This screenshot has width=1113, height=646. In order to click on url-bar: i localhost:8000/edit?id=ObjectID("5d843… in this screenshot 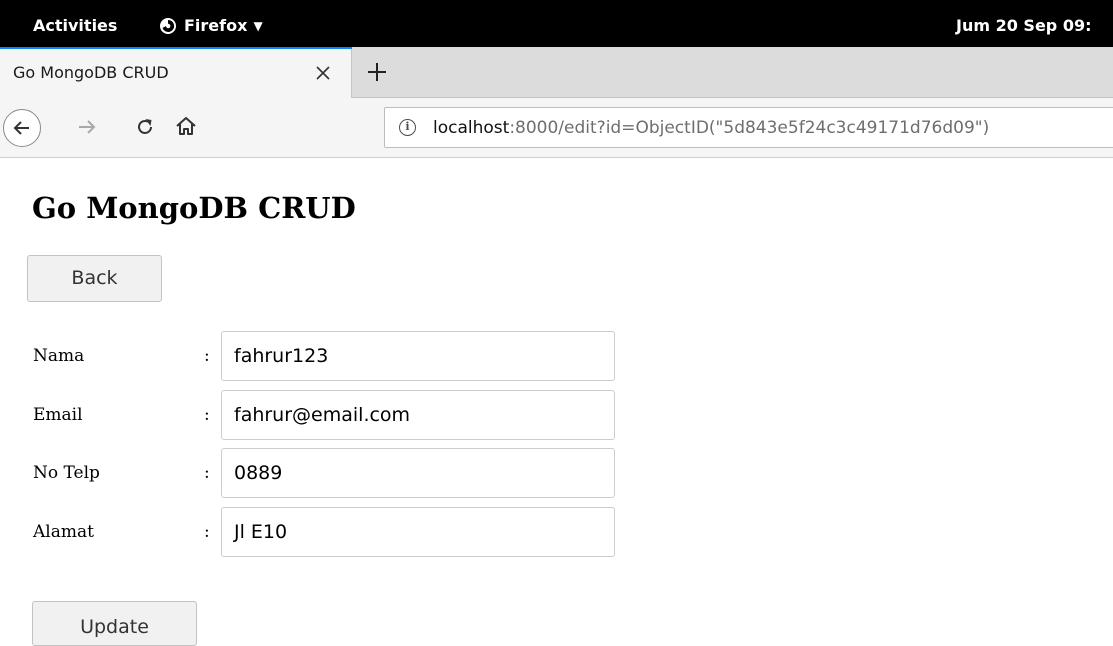, I will do `click(748, 127)`.